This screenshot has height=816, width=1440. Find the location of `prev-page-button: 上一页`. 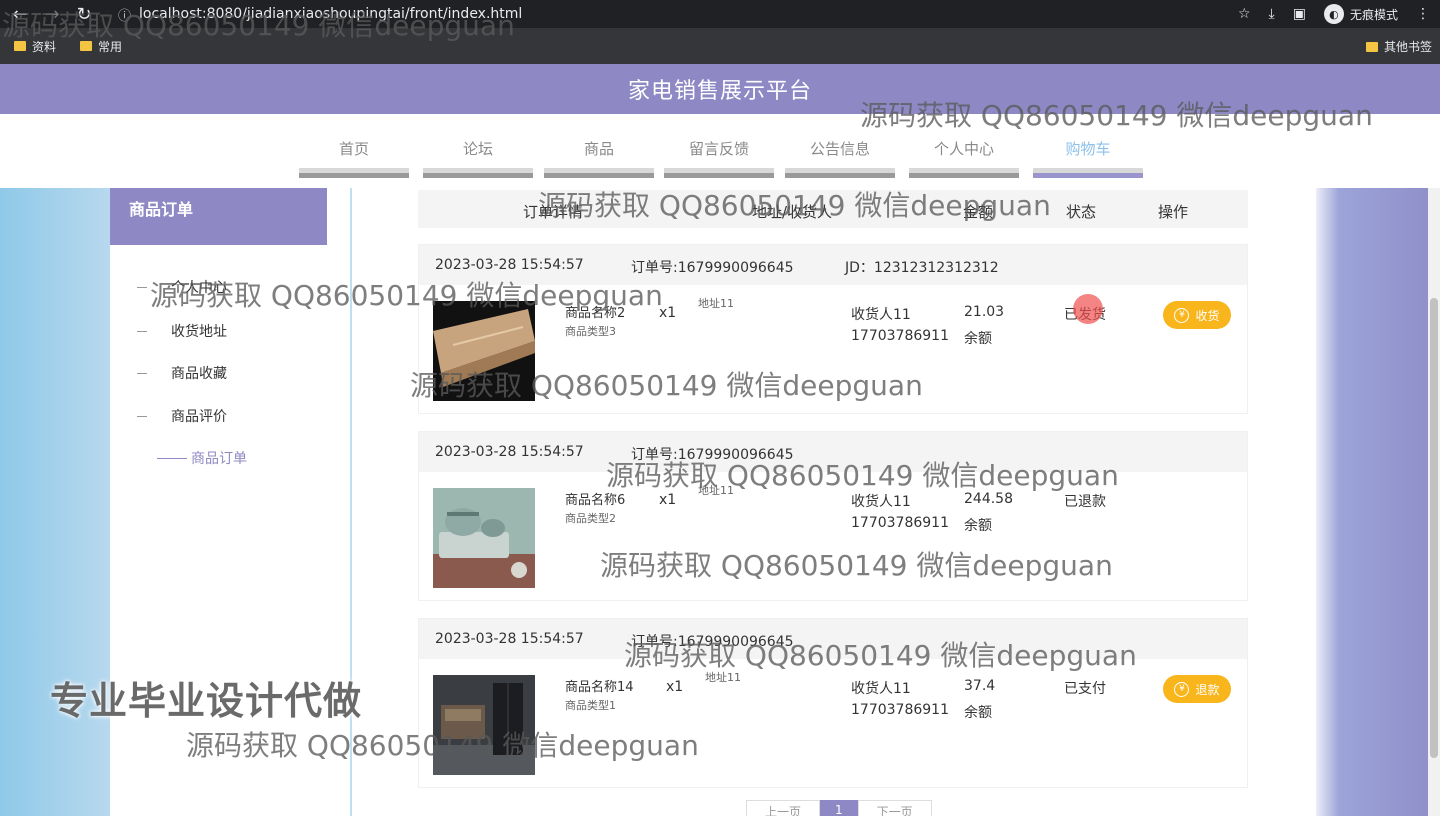

prev-page-button: 上一页 is located at coordinates (783, 808).